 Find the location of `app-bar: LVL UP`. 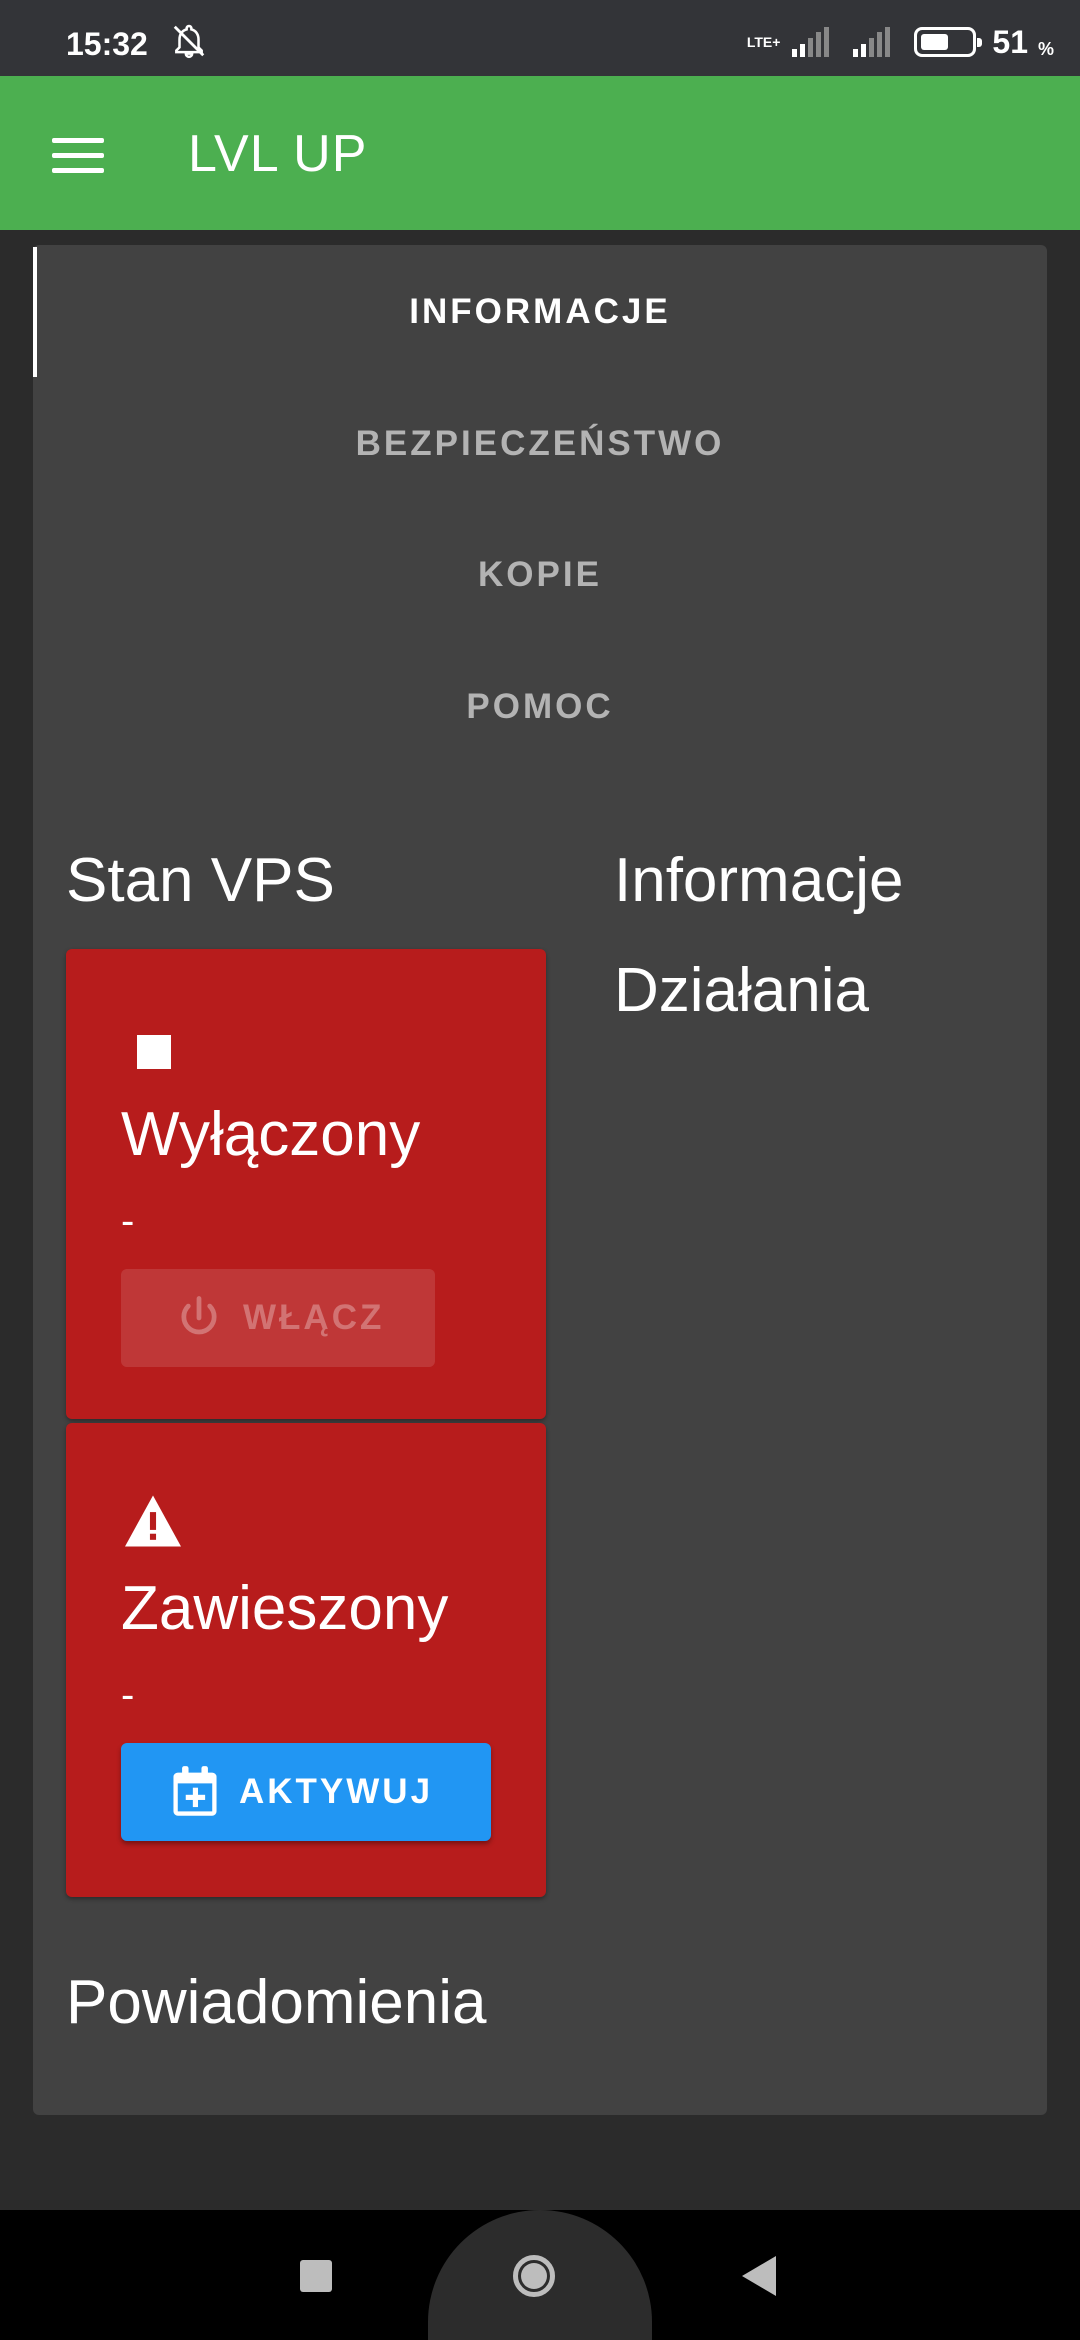

app-bar: LVL UP is located at coordinates (540, 153).